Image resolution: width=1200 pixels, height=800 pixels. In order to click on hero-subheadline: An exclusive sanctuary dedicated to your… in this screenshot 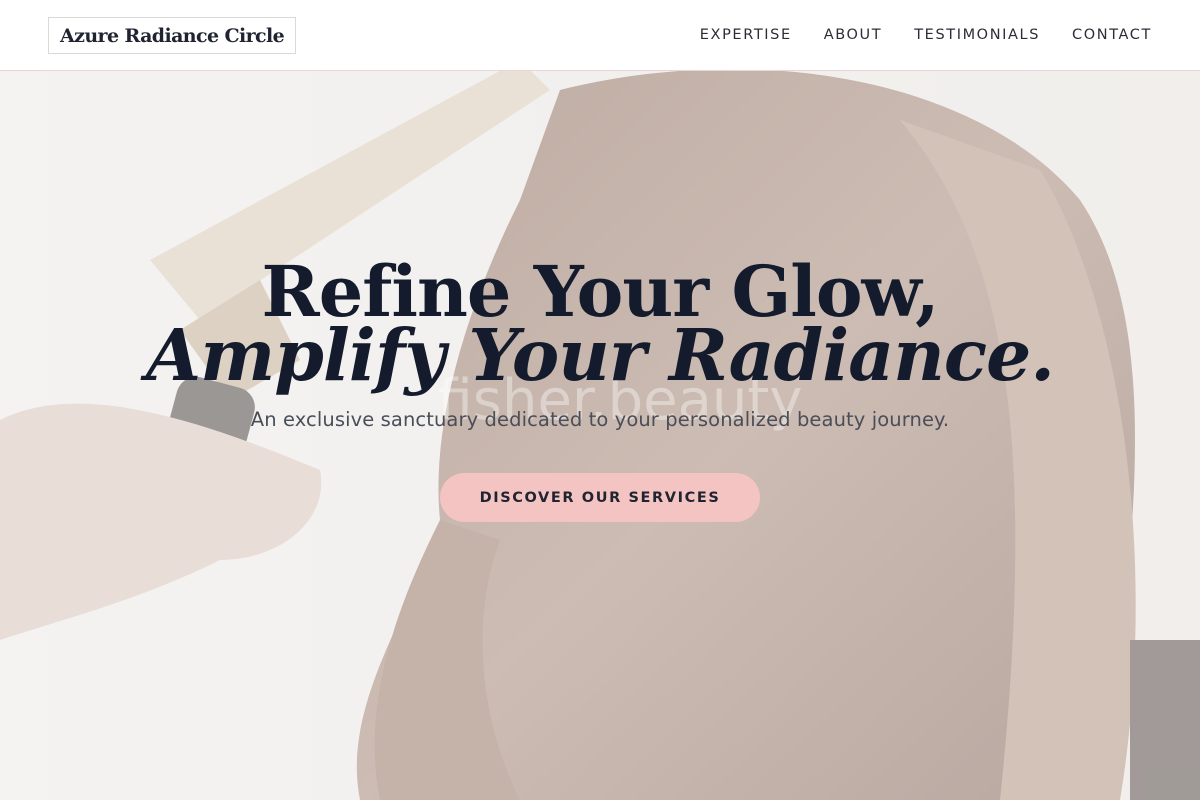, I will do `click(600, 419)`.